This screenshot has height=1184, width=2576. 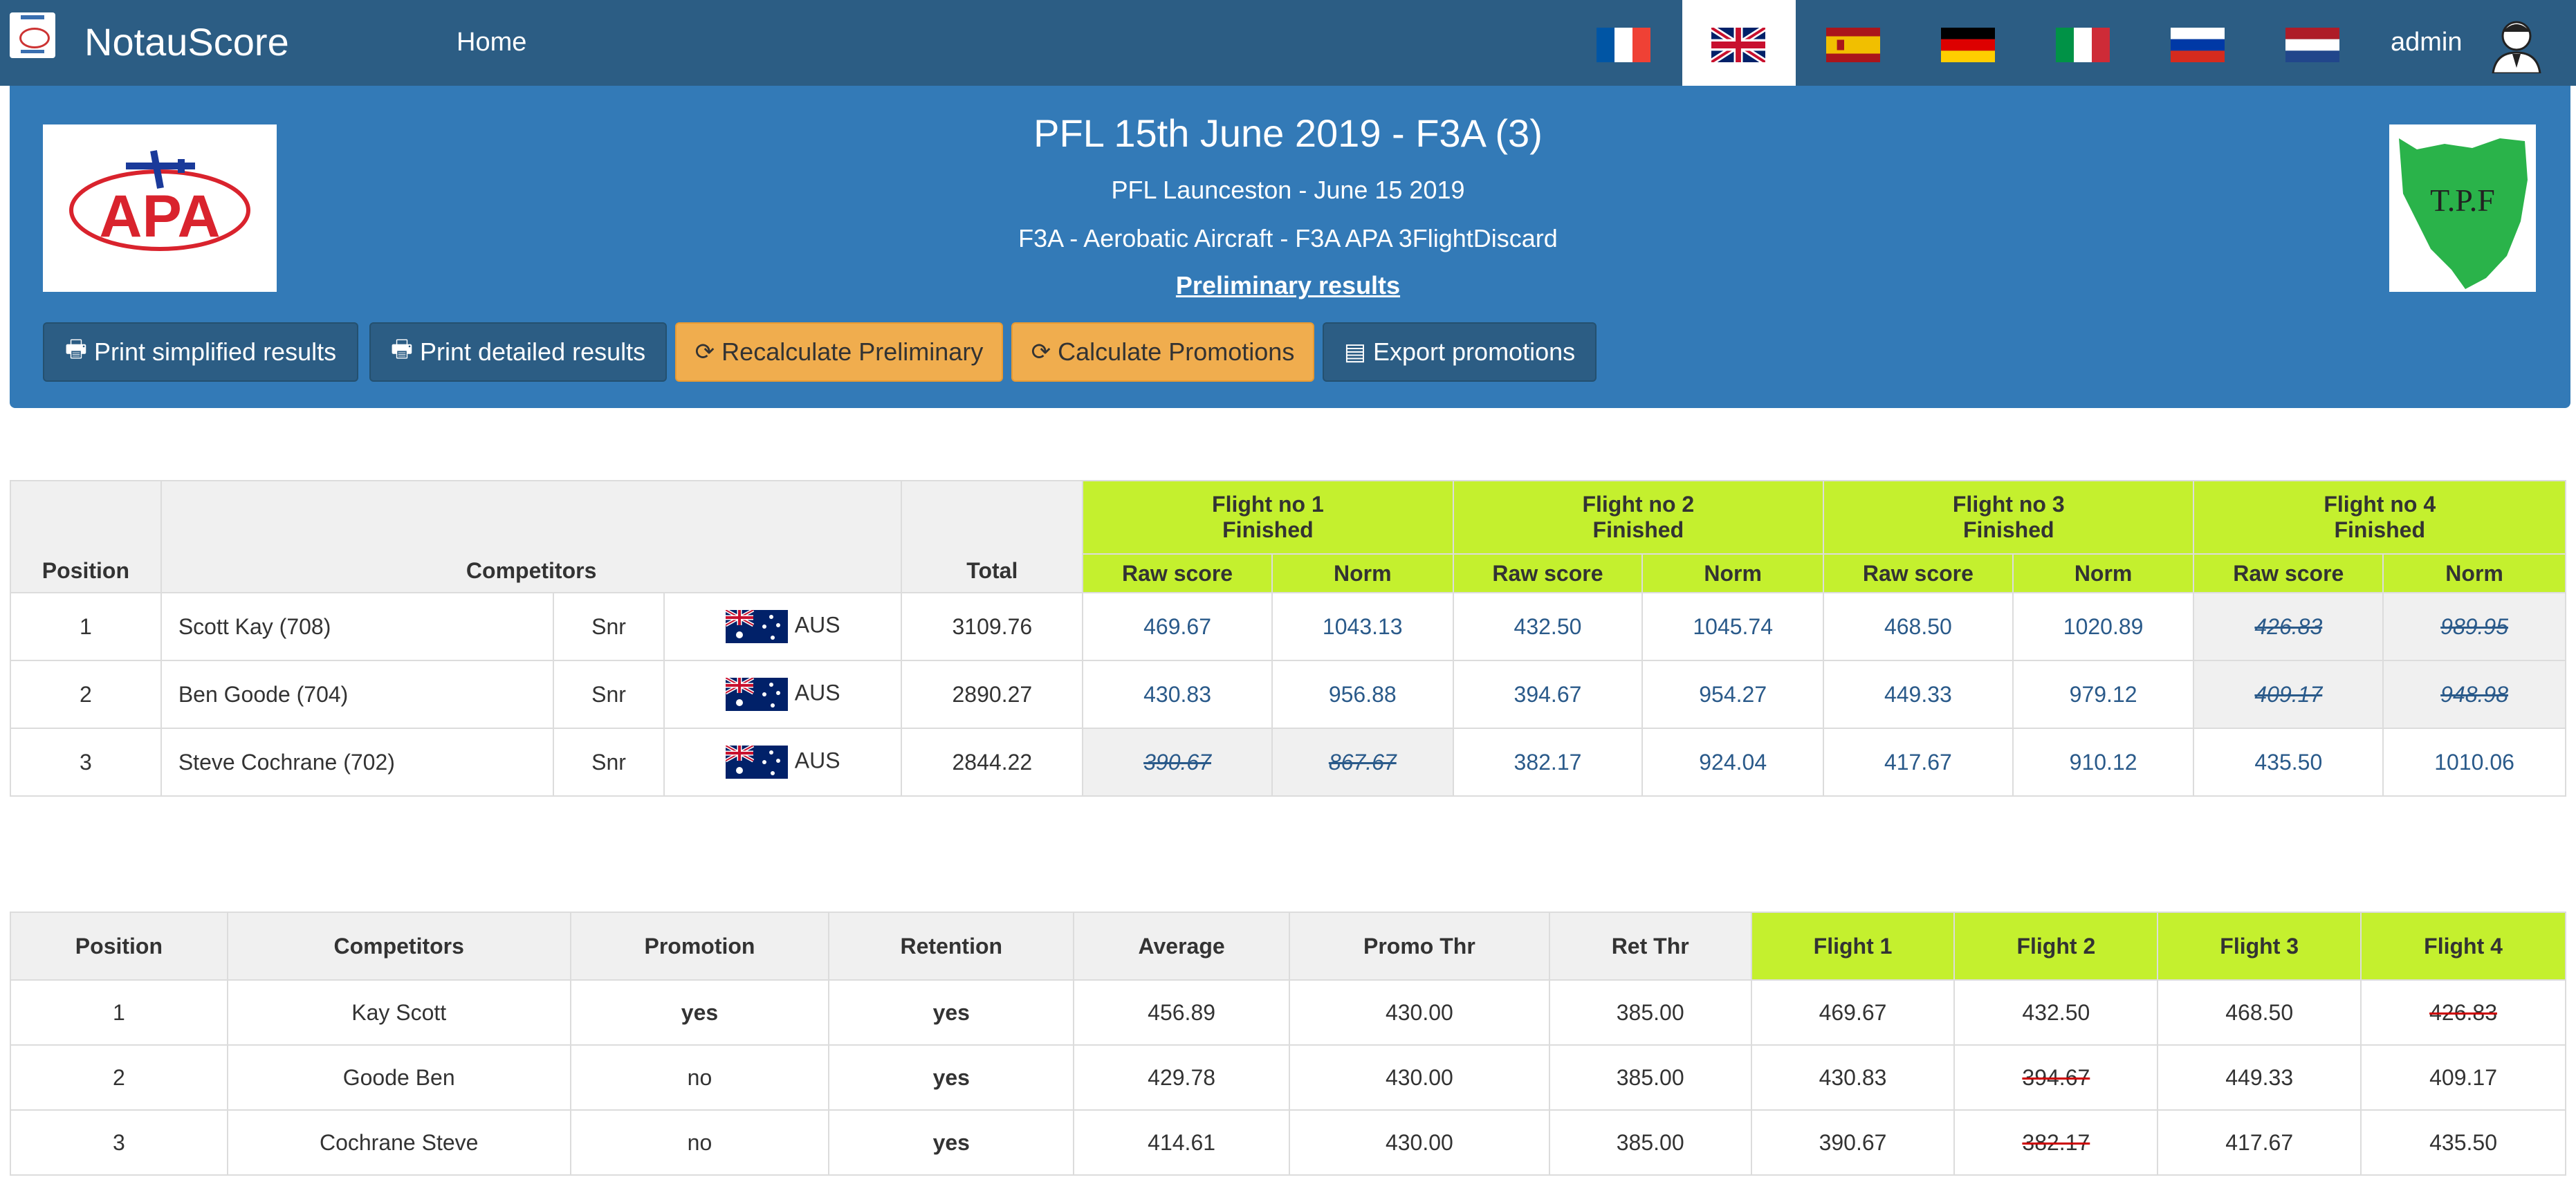 I want to click on promo-col-header: Average, so click(x=1182, y=946).